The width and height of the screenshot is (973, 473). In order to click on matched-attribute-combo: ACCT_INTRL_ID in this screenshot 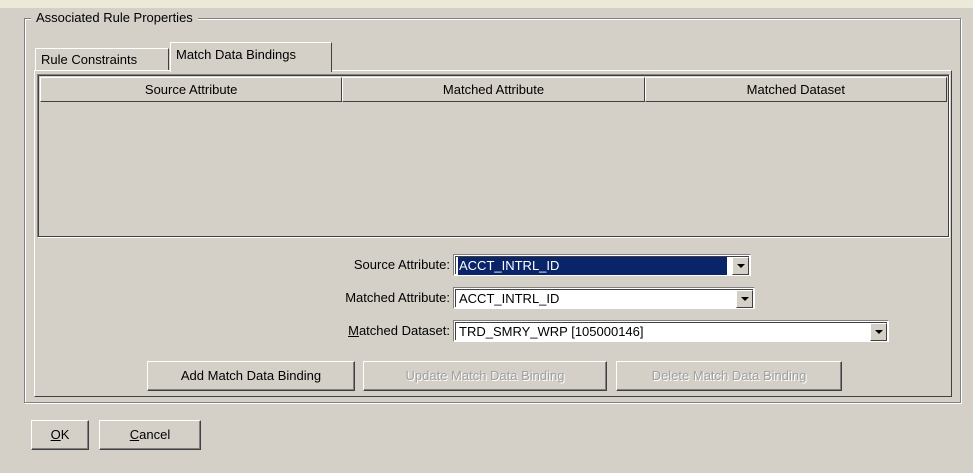, I will do `click(604, 298)`.